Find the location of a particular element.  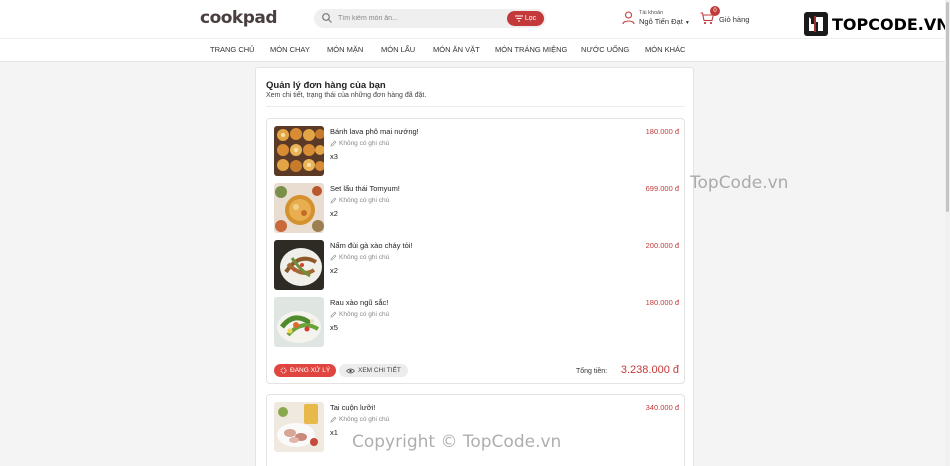

cart-label: Giỏ hàng is located at coordinates (734, 19).